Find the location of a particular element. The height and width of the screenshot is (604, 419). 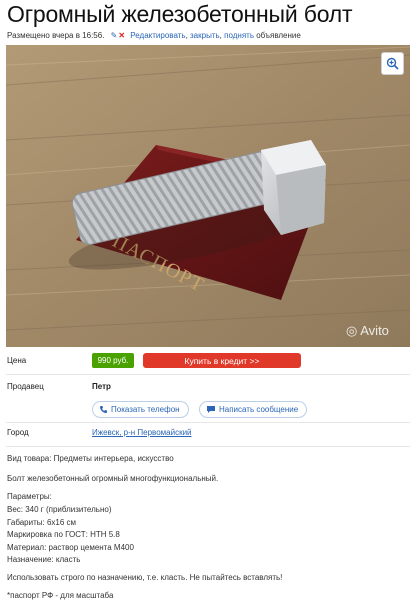

zoom-in-icon is located at coordinates (392, 63).